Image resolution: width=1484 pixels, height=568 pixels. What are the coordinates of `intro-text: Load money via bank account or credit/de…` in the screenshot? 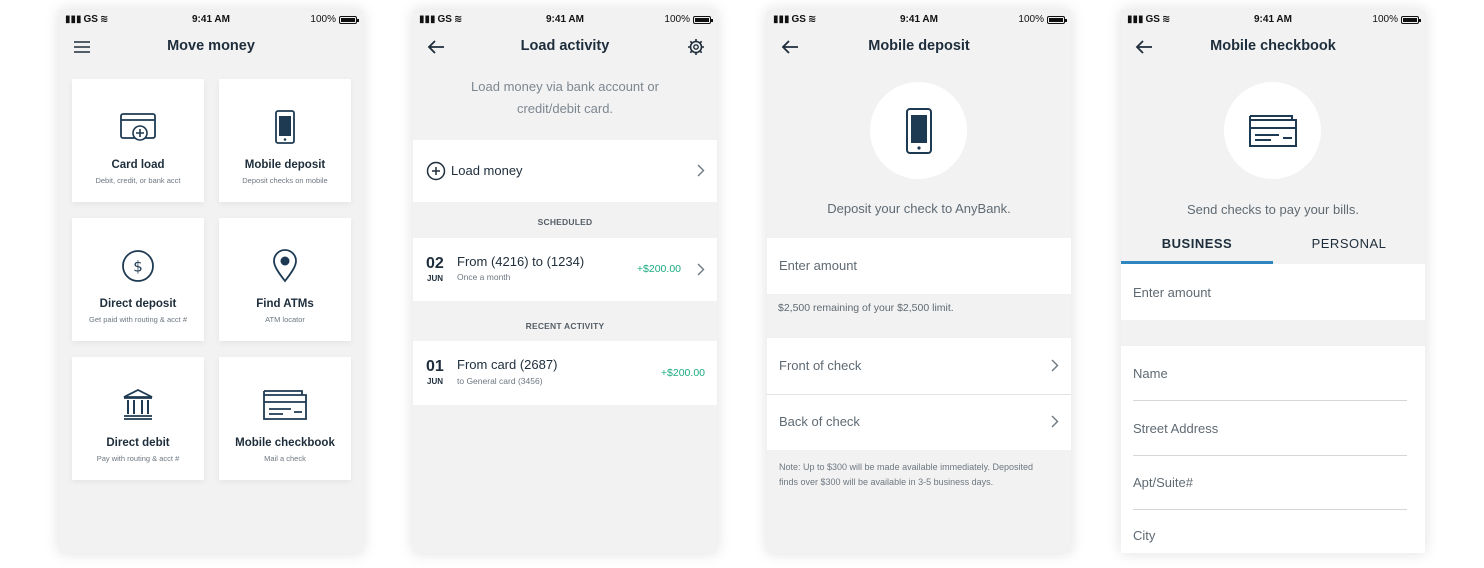 It's located at (565, 97).